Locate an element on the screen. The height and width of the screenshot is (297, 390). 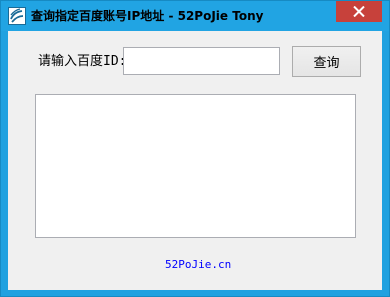
close-button is located at coordinates (359, 11).